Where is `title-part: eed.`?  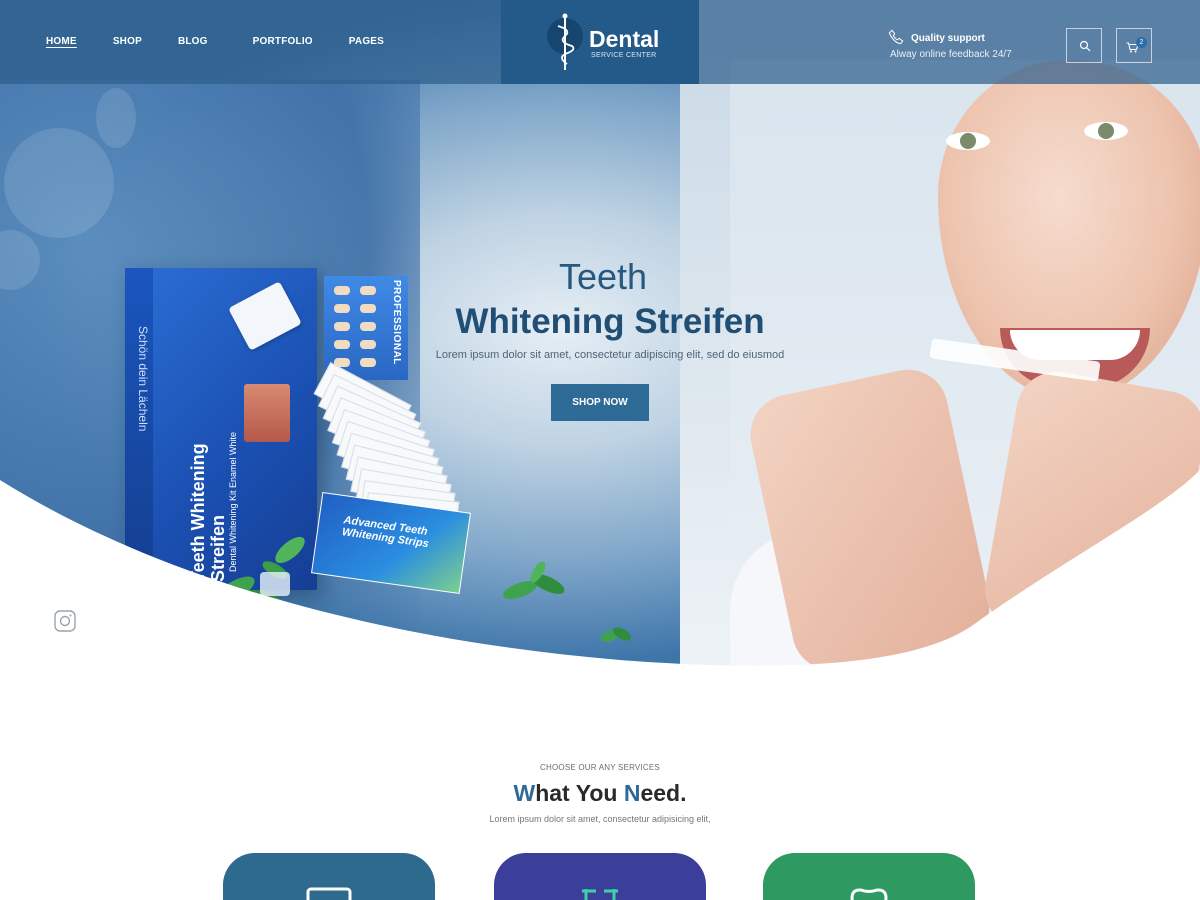
title-part: eed. is located at coordinates (663, 793).